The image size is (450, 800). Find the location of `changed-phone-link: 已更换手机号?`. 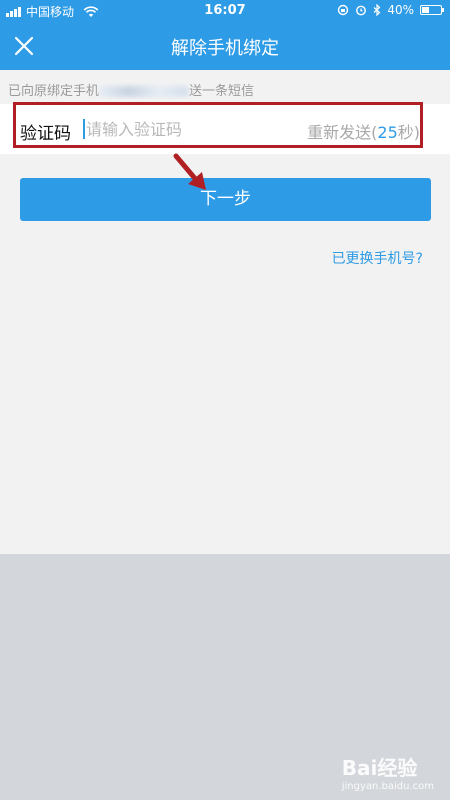

changed-phone-link: 已更换手机号? is located at coordinates (377, 258).